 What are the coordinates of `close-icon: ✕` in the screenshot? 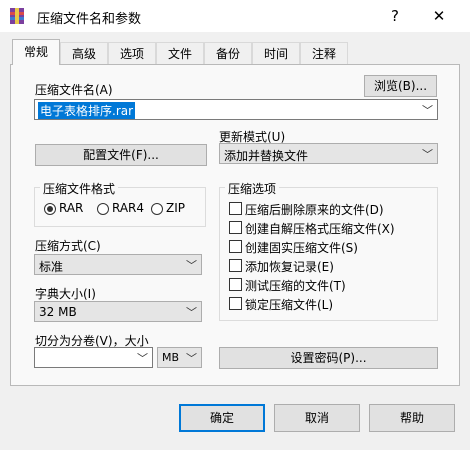 It's located at (439, 16).